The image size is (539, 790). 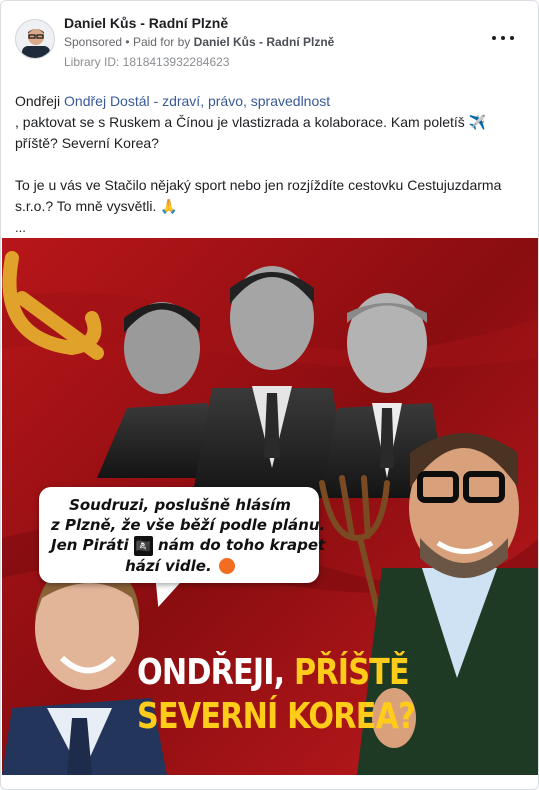 I want to click on sponsored-label: Sponsored, so click(x=93, y=42).